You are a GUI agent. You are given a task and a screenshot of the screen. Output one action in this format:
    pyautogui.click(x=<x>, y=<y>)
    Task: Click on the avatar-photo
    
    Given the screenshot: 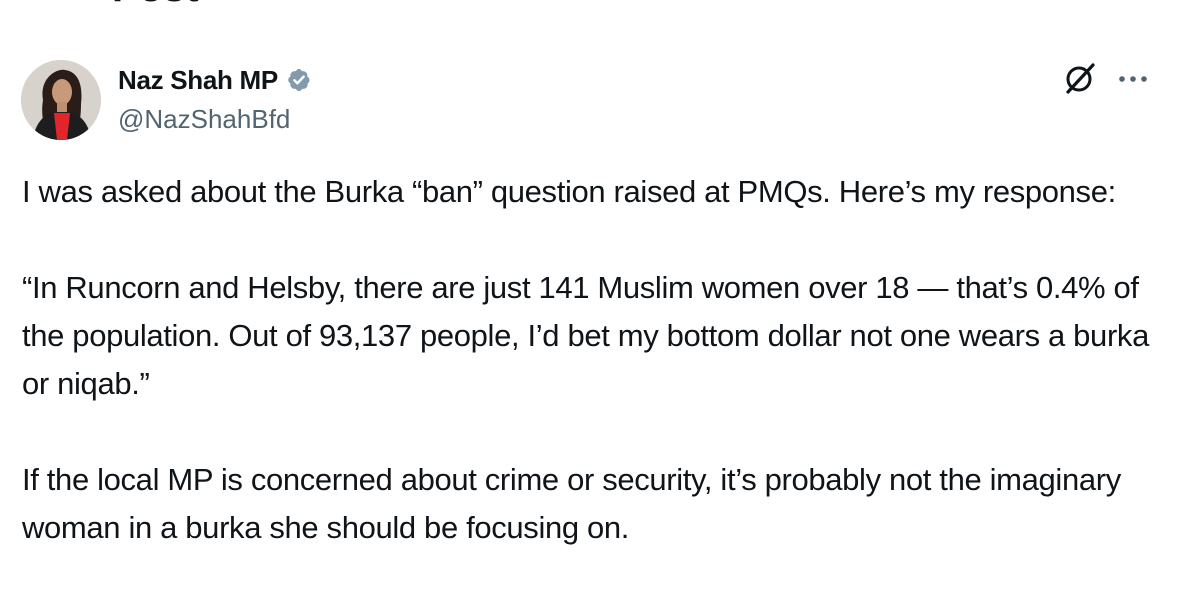 What is the action you would take?
    pyautogui.click(x=61, y=100)
    